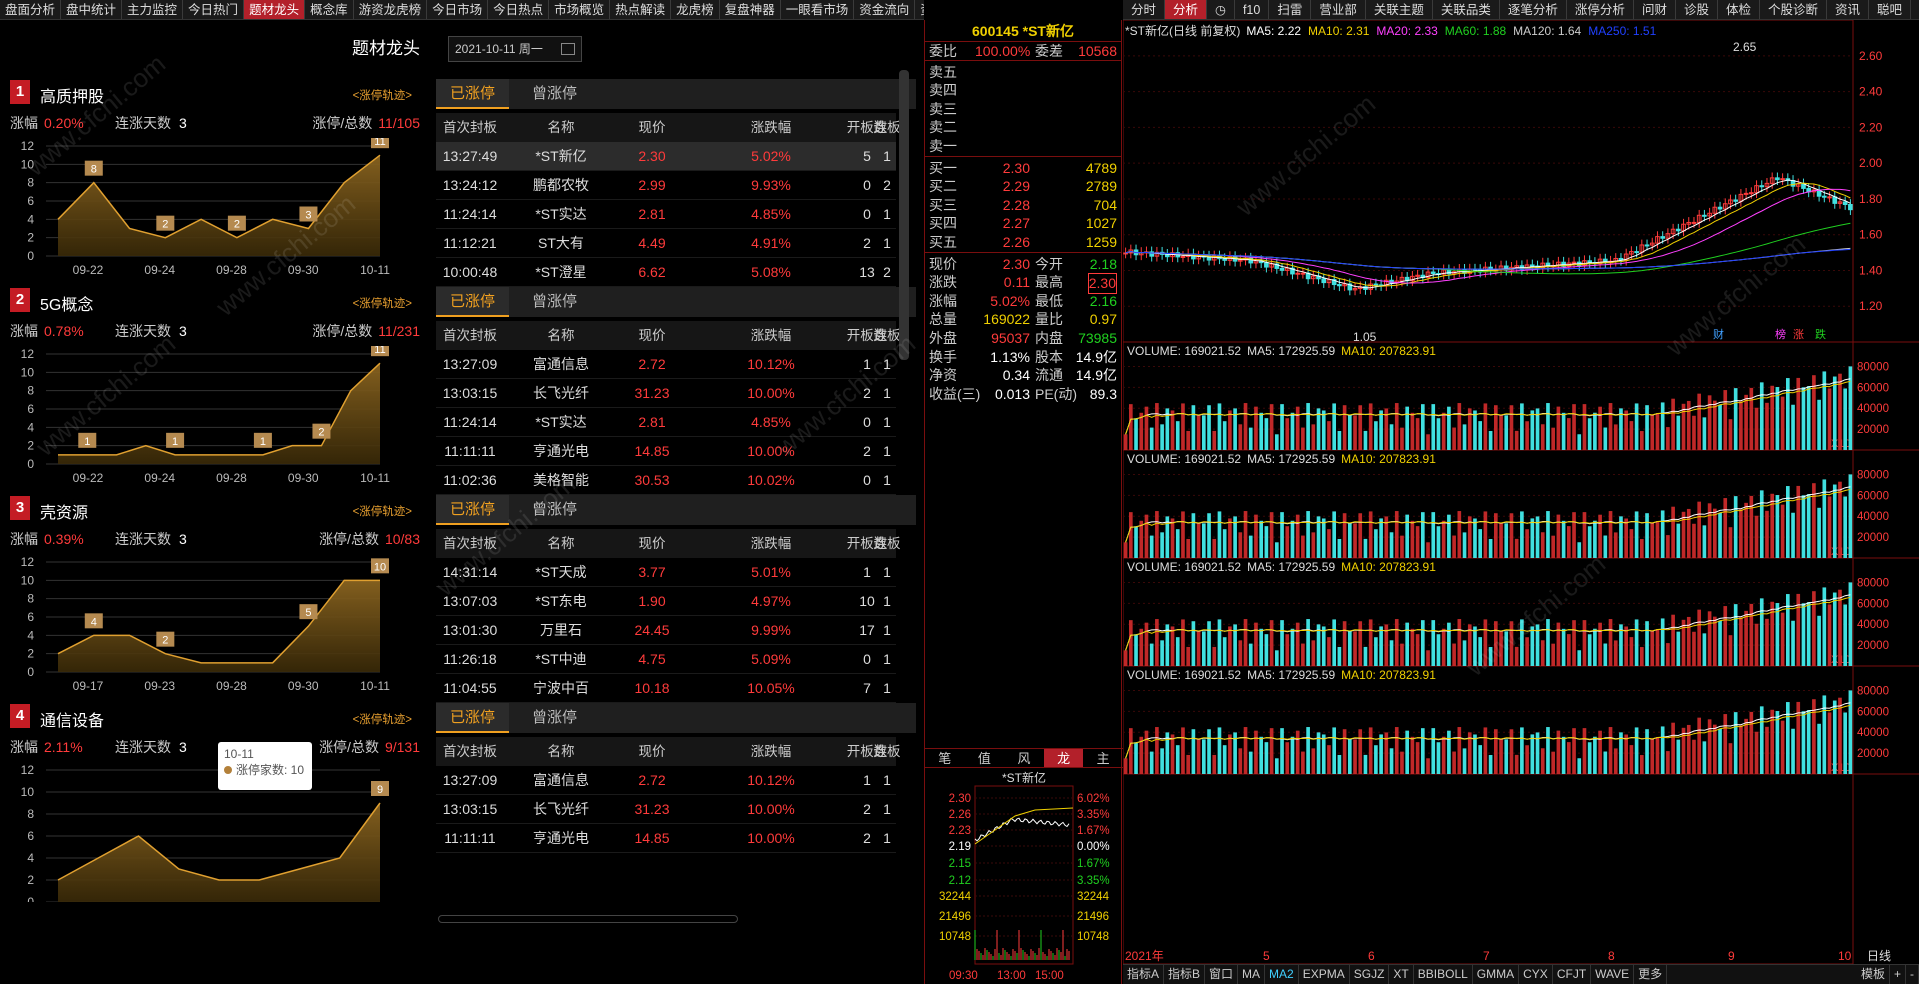 The height and width of the screenshot is (984, 1919). I want to click on analysis-tab: 问财, so click(1655, 9).